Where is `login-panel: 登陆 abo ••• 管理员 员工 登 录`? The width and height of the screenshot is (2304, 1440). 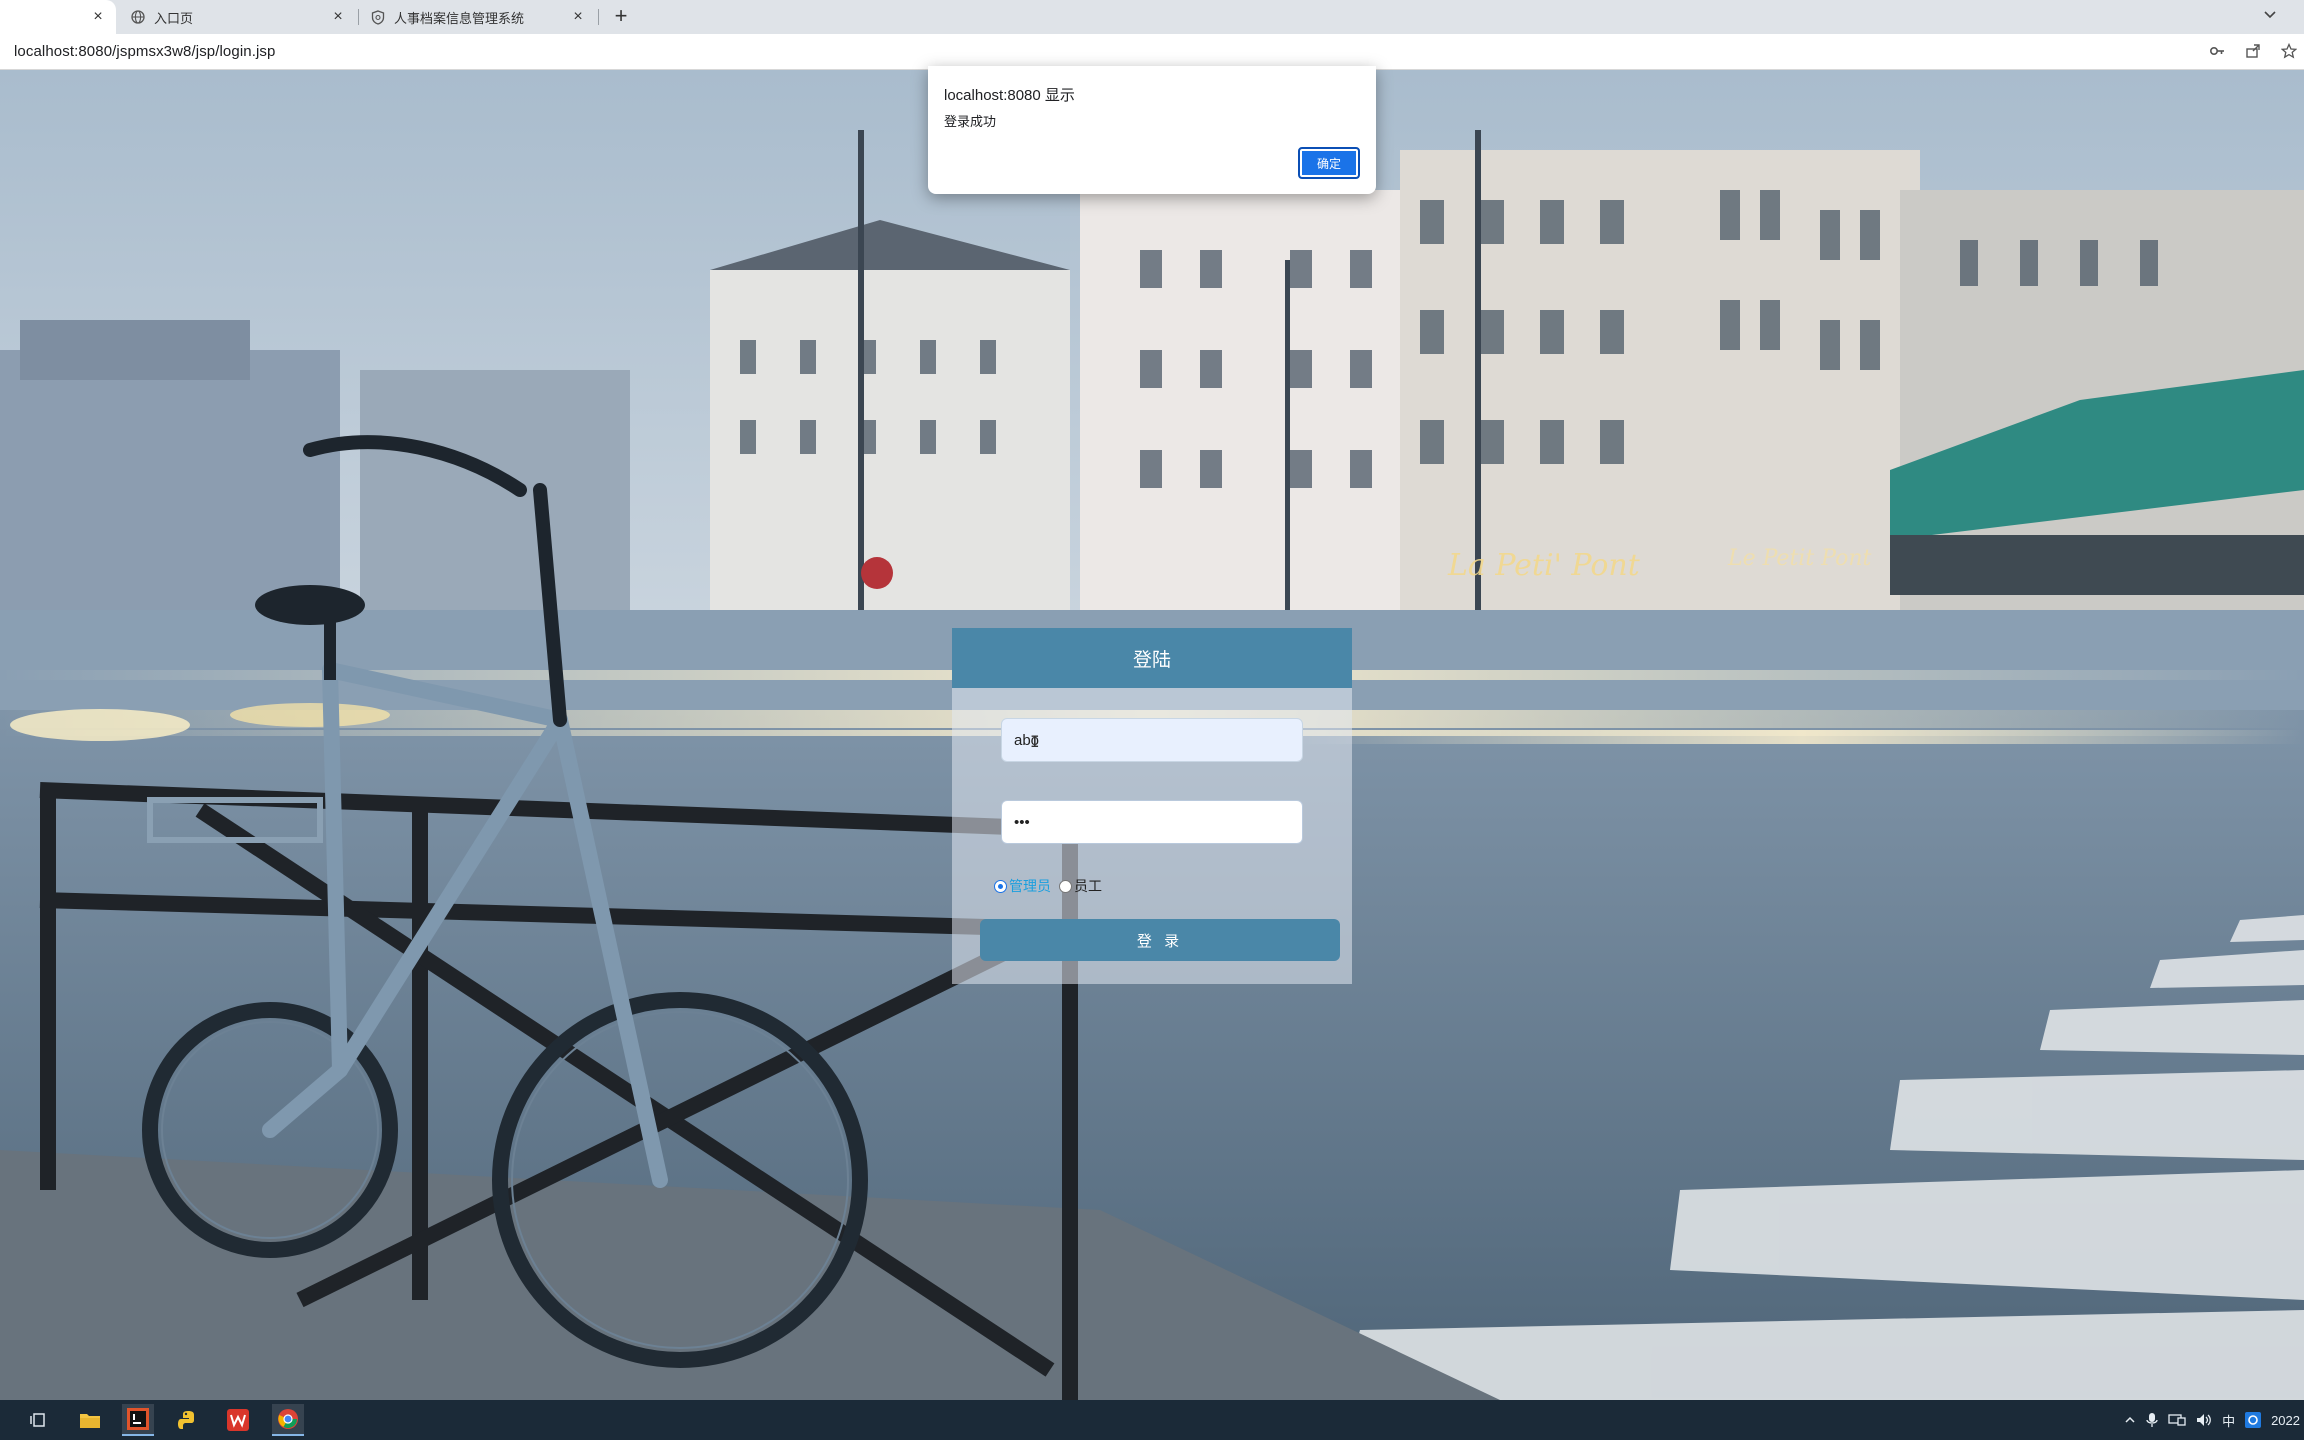 login-panel: 登陆 abo ••• 管理员 员工 登 录 is located at coordinates (1152, 806).